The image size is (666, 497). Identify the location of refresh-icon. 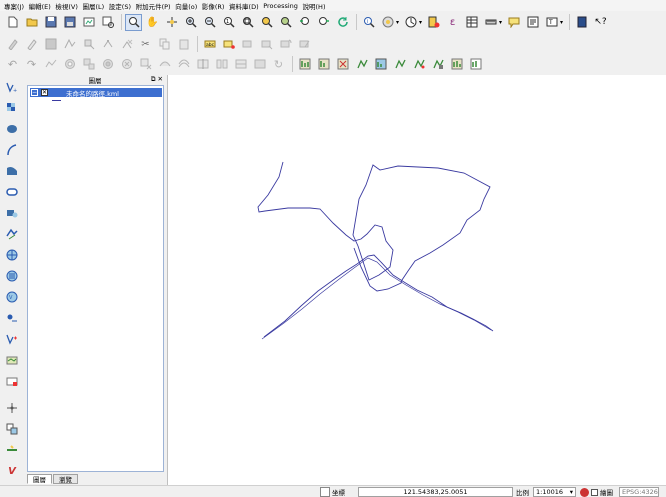
(342, 22).